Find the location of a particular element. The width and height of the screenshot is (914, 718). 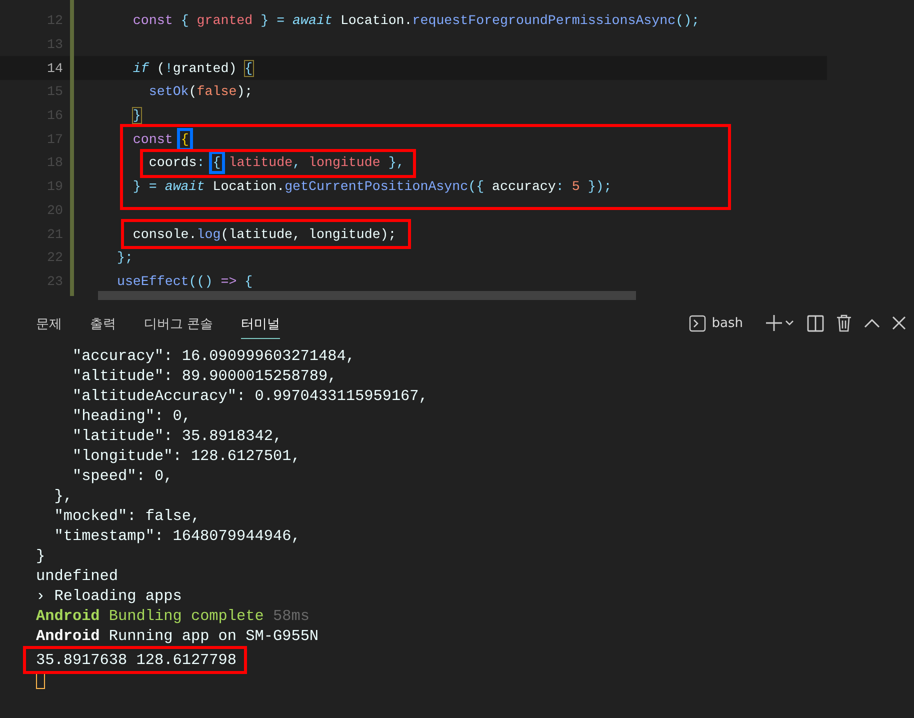

terminal-line: undefined is located at coordinates (77, 576).